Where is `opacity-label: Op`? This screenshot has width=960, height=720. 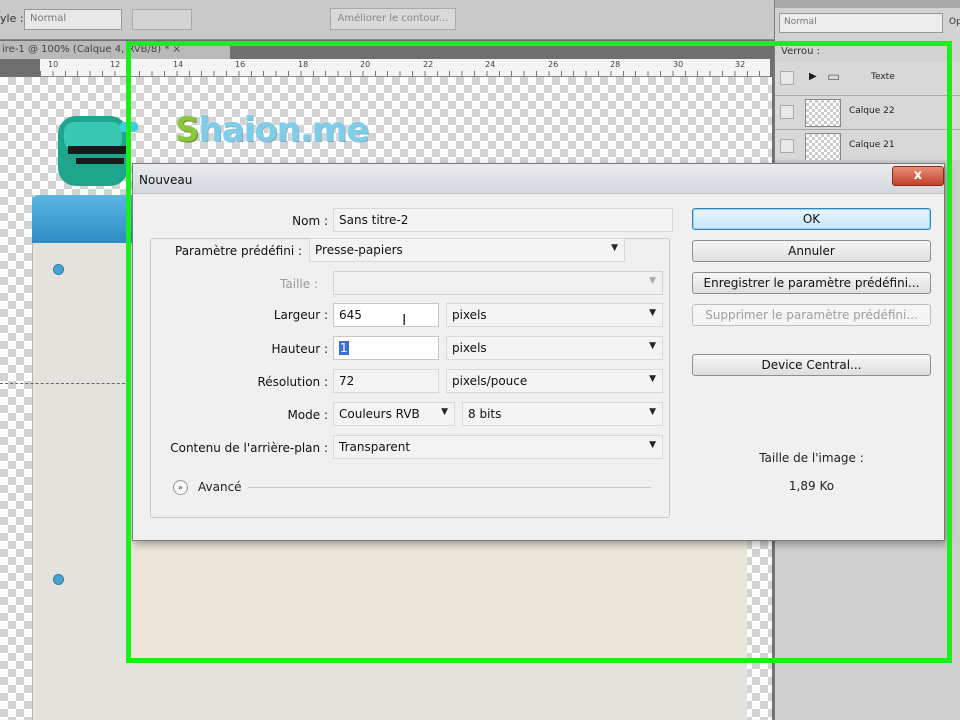 opacity-label: Op is located at coordinates (954, 22).